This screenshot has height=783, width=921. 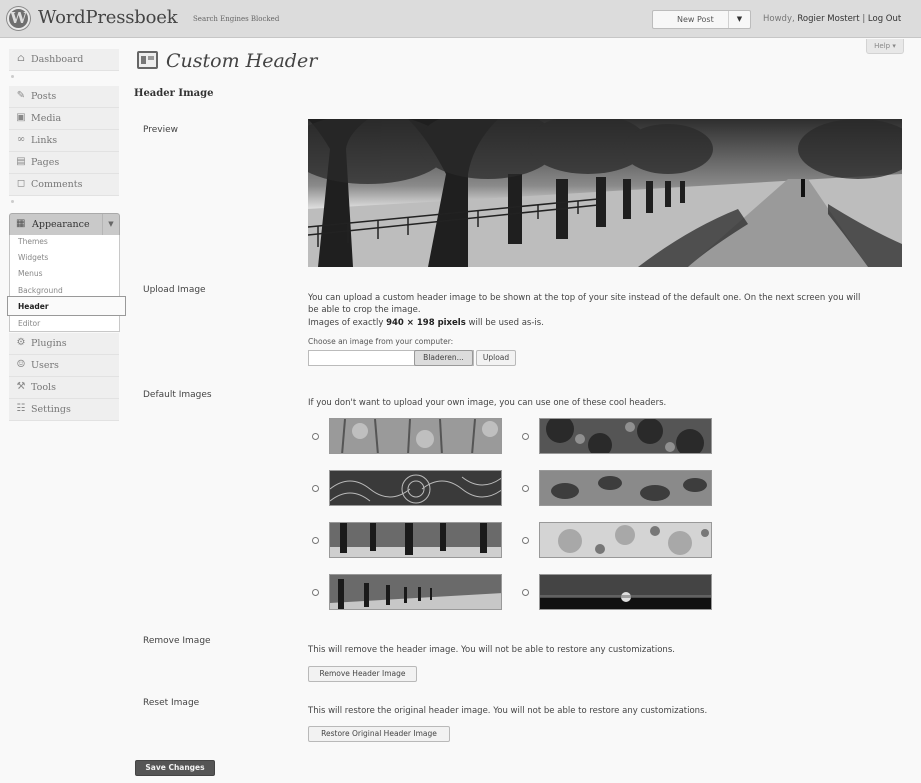 I want to click on pushpin-icon: ✎, so click(x=21, y=95).